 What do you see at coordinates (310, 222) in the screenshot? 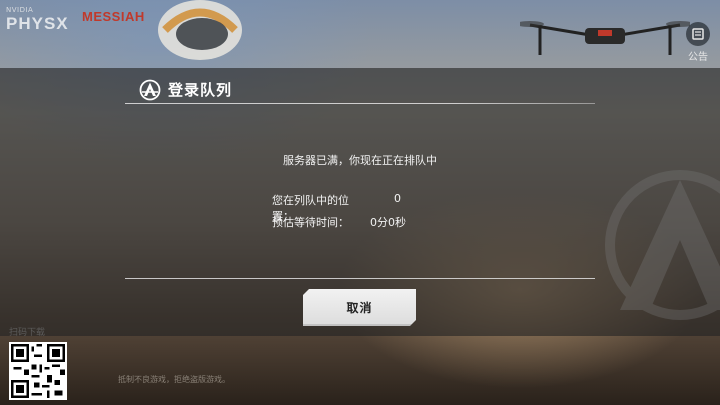
I see `wait-time-label: 预估等待时间：` at bounding box center [310, 222].